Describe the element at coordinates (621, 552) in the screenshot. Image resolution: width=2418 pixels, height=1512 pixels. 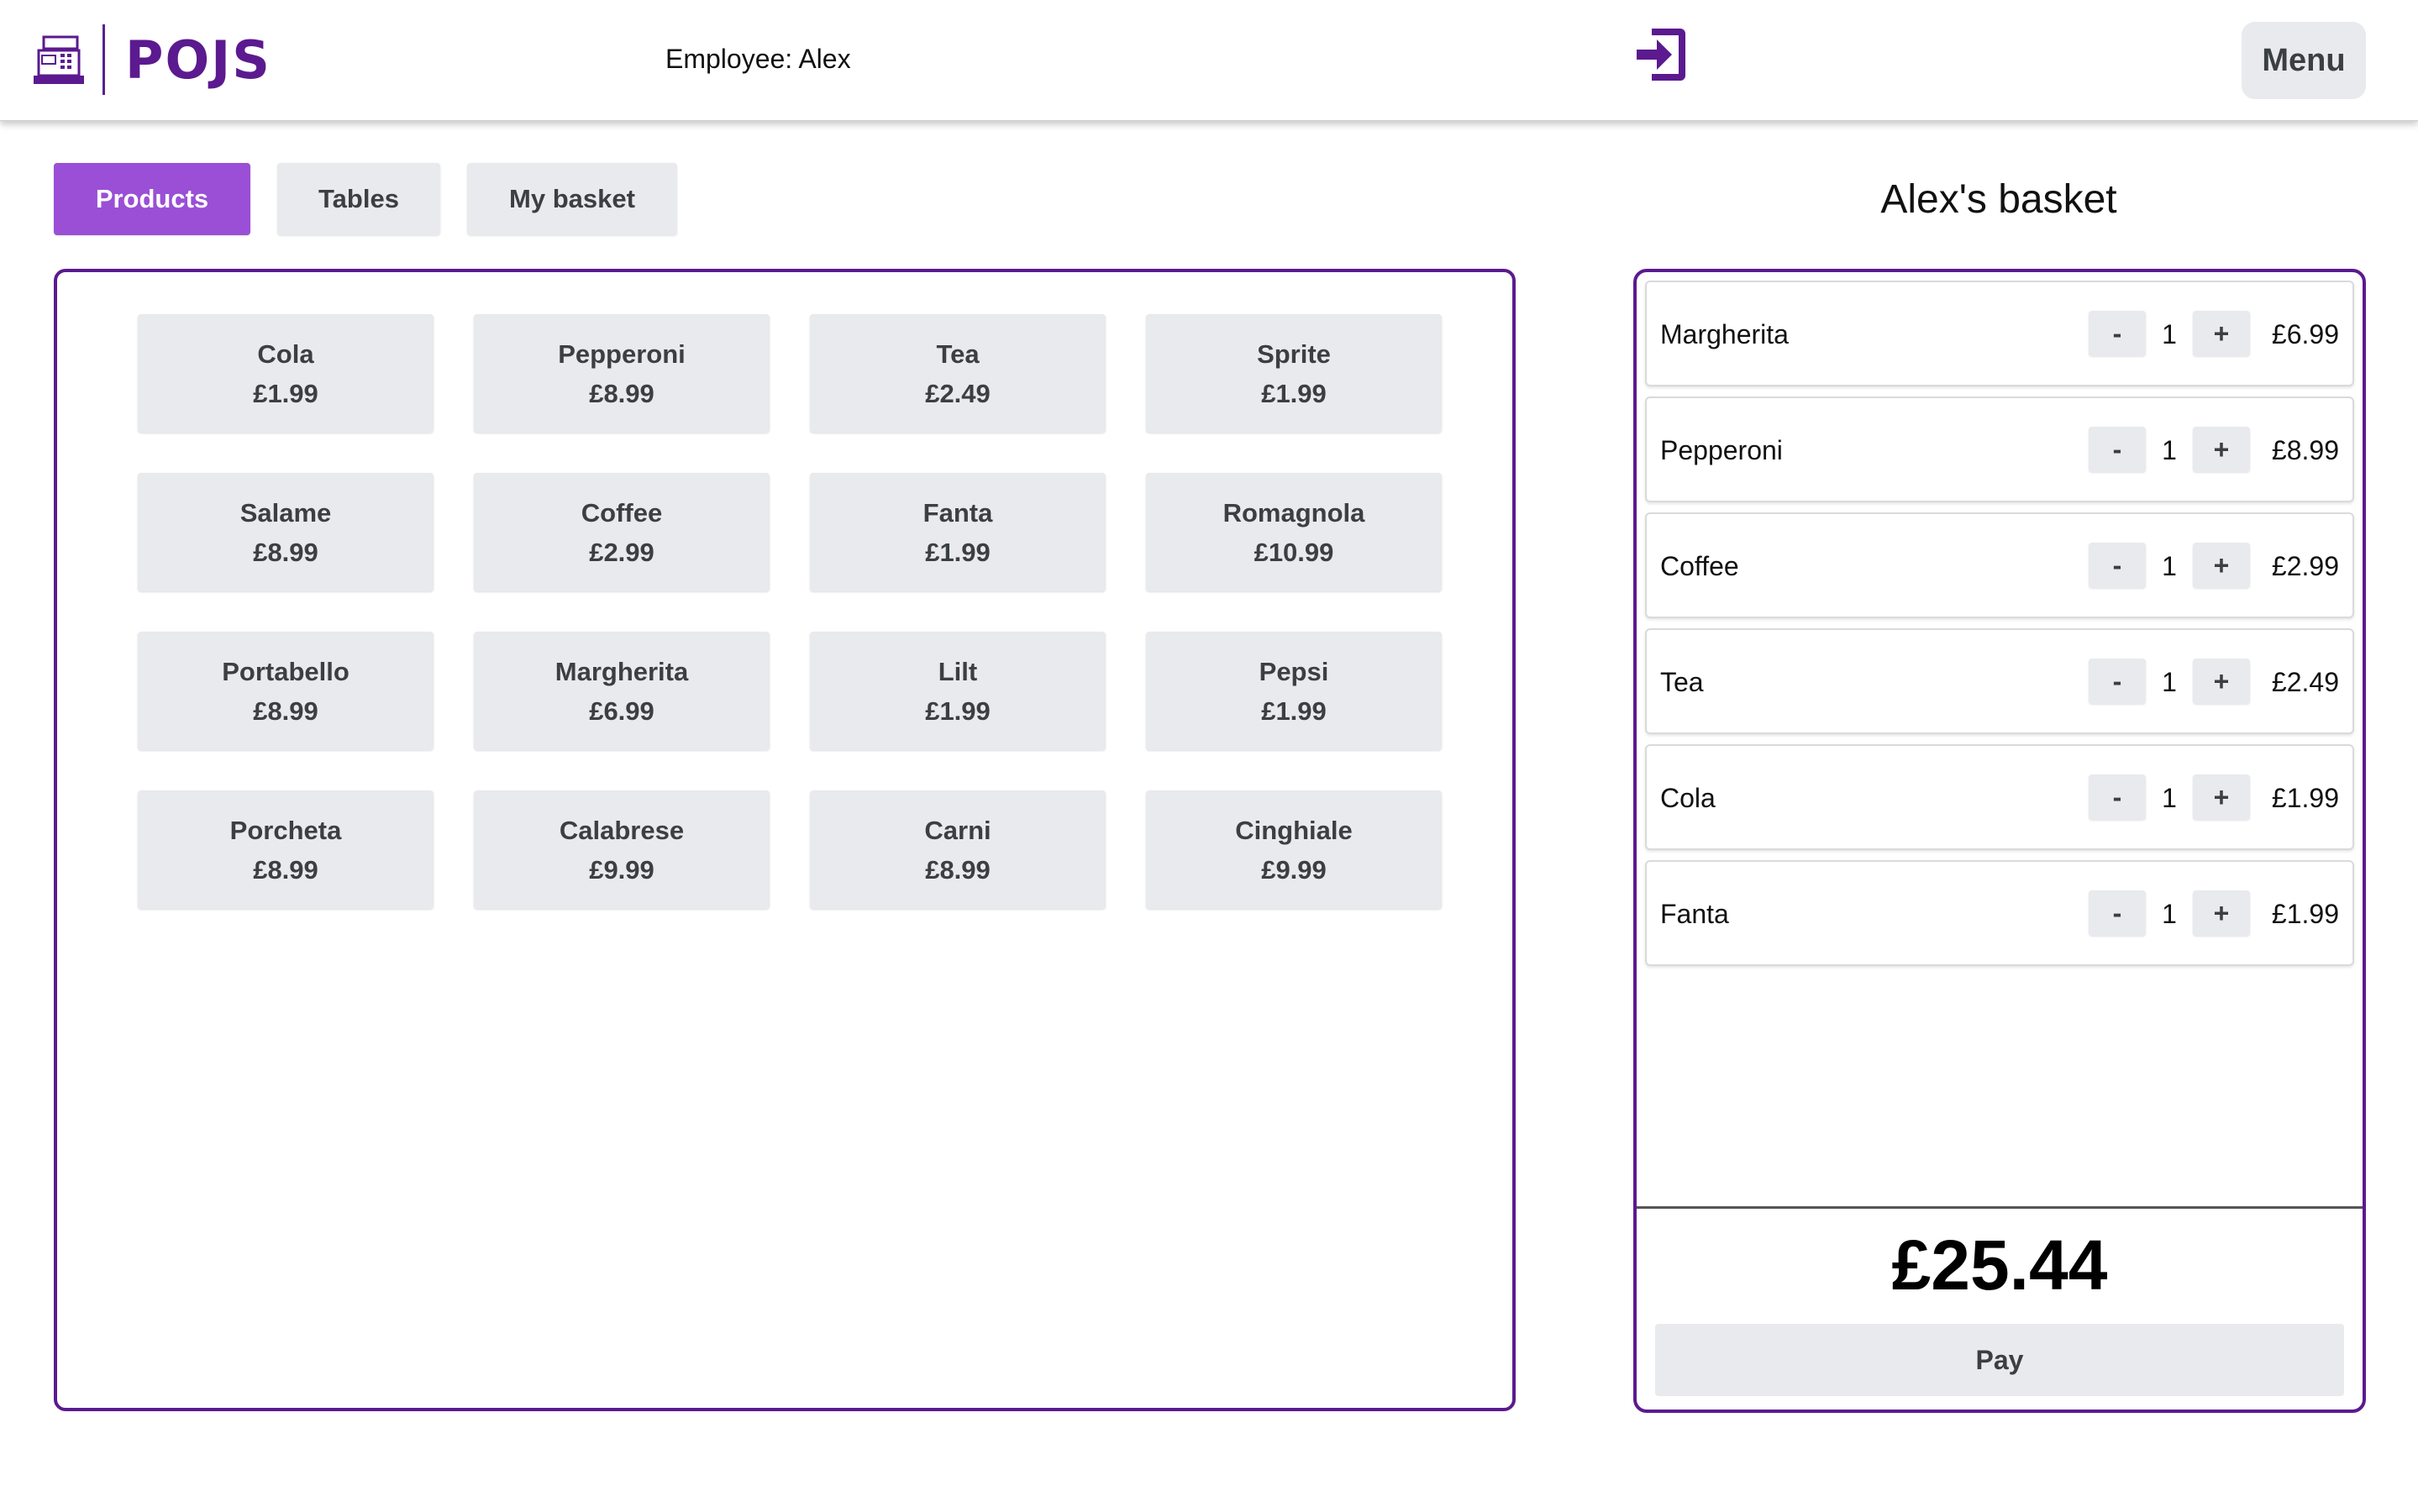
I see `product-price: £2.99` at that location.